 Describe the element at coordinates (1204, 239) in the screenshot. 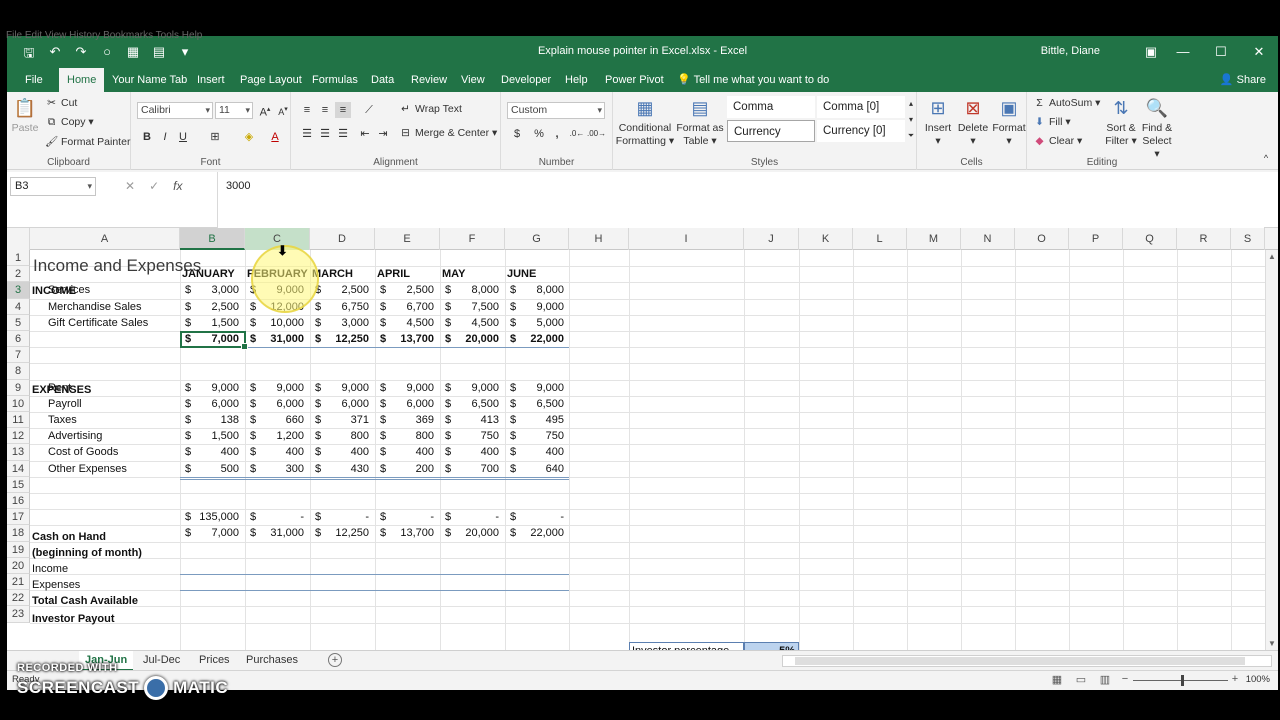

I see `col-header-r: R` at that location.